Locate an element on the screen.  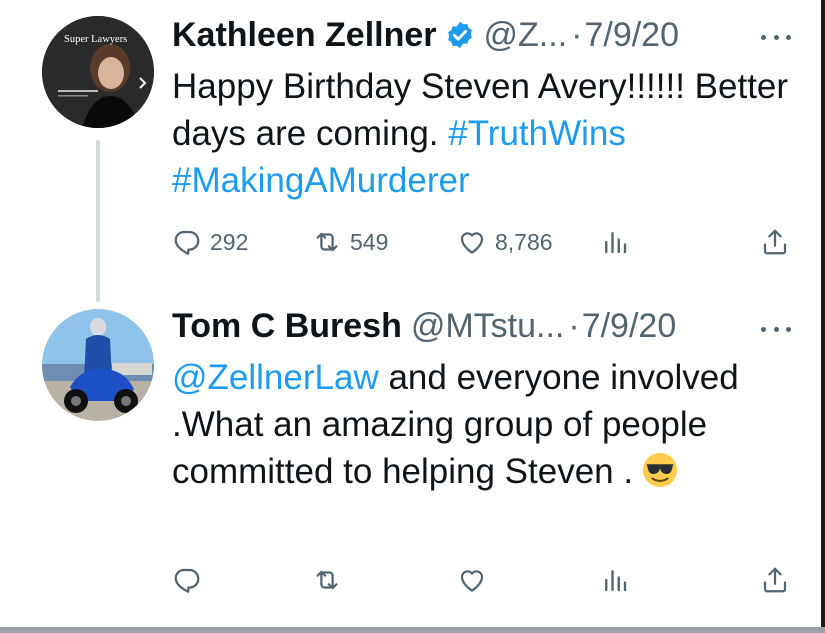
tweet-header: Kathleen Zellner @Z... · 7/9/20 is located at coordinates (425, 35).